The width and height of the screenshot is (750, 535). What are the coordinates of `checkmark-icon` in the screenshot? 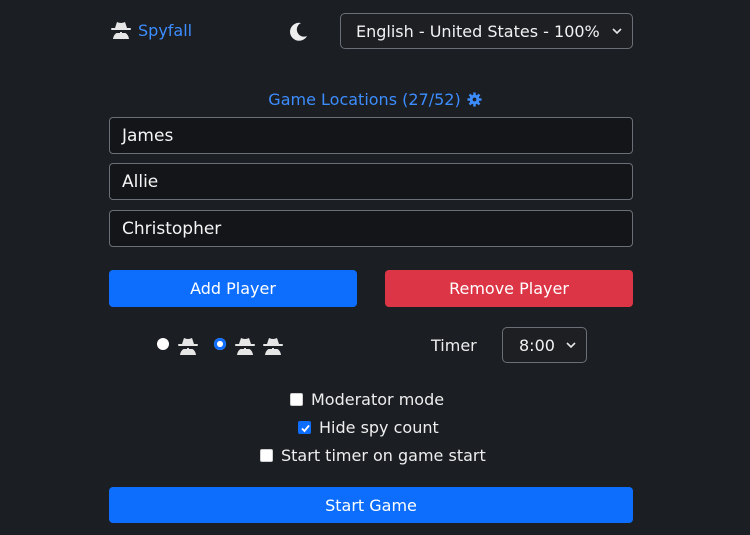 It's located at (305, 428).